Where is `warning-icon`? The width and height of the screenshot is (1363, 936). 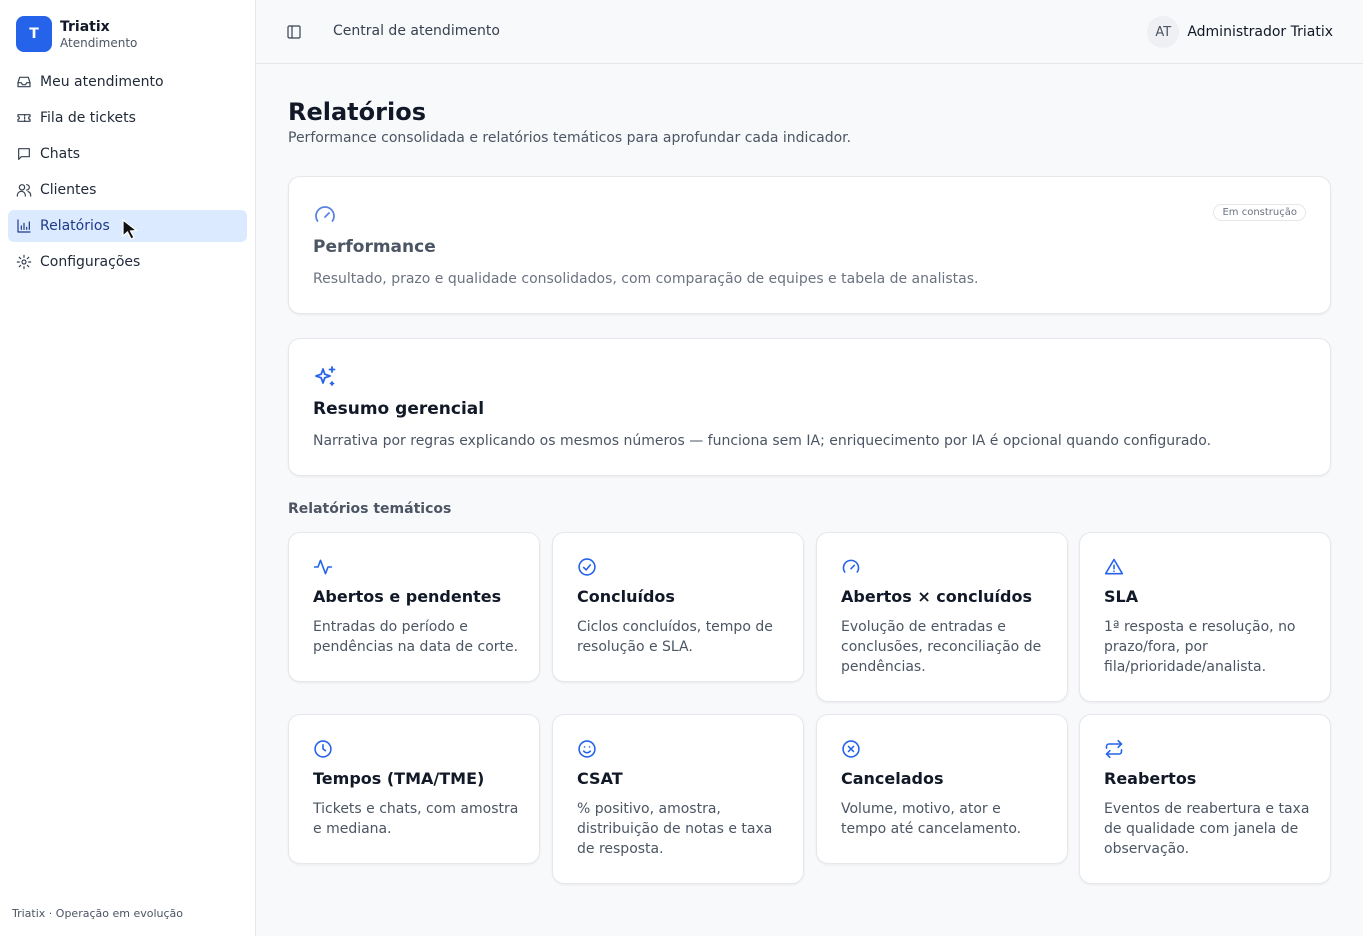 warning-icon is located at coordinates (1114, 567).